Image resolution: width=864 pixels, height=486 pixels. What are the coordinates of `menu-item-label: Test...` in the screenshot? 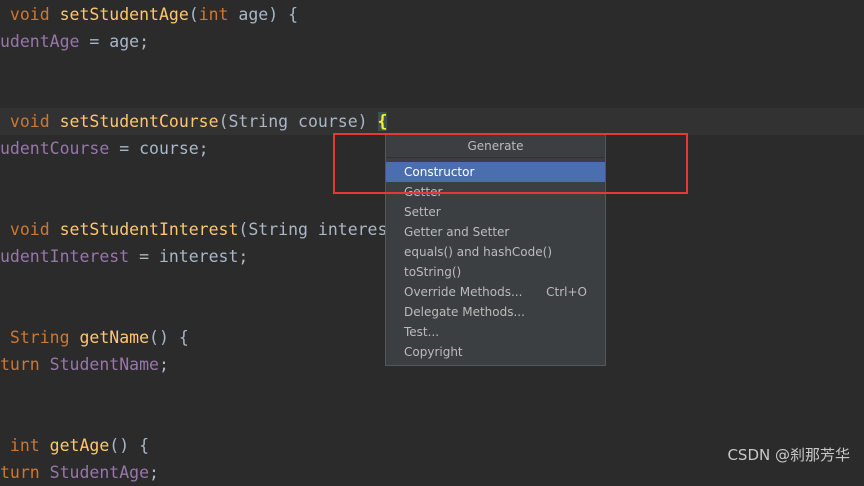 It's located at (422, 332).